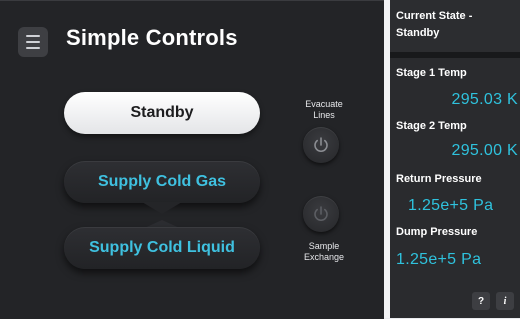  What do you see at coordinates (505, 301) in the screenshot?
I see `info-button: i` at bounding box center [505, 301].